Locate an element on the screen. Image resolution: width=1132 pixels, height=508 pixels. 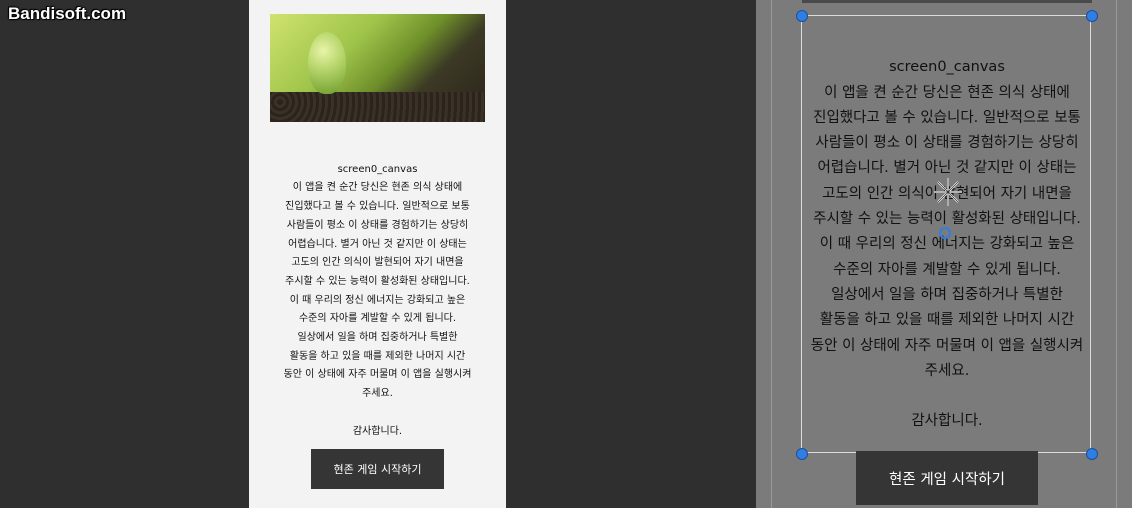
editor-start-game-button: 현존 게임 시작하기 is located at coordinates (947, 478).